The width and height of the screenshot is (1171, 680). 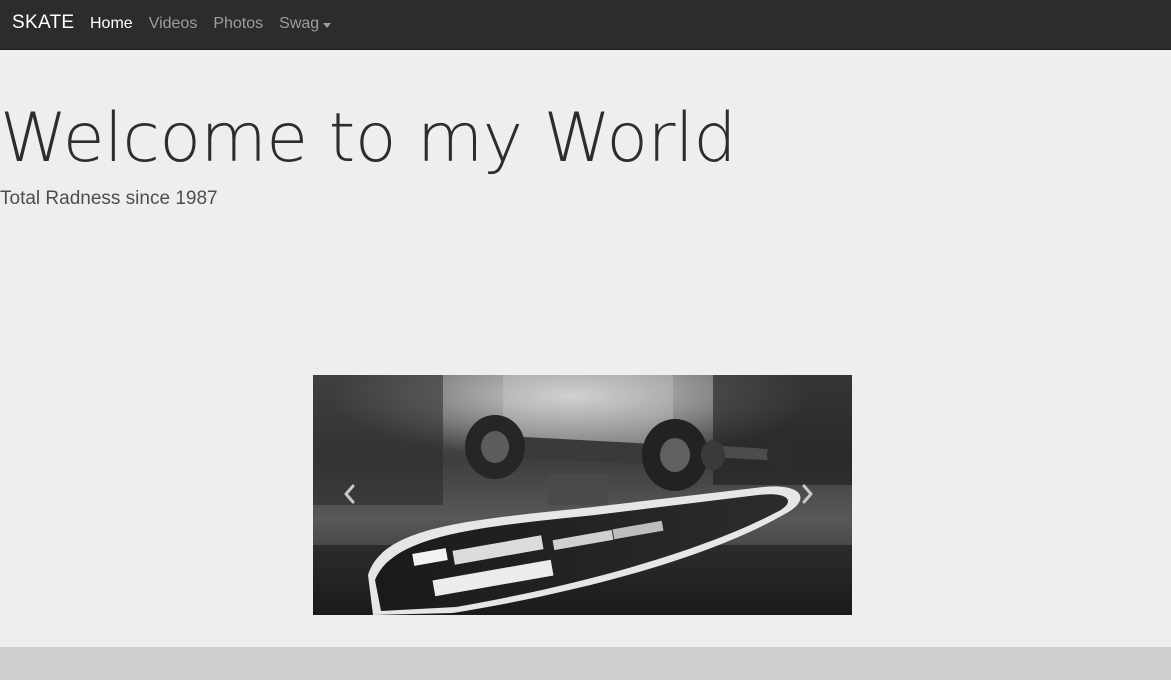 I want to click on navbar: SKATE Home Videos Photos Swag, so click(x=585, y=25).